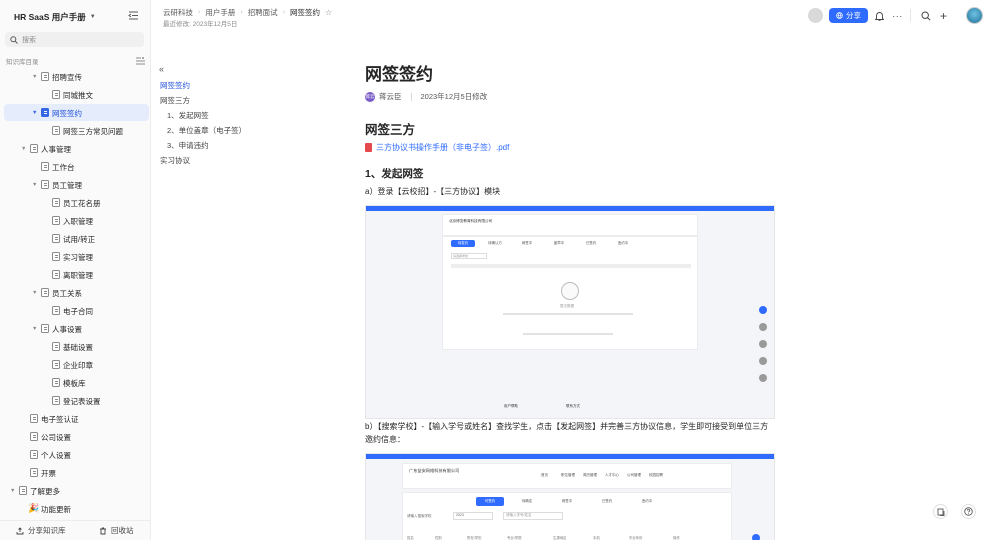 Image resolution: width=990 pixels, height=540 pixels. Describe the element at coordinates (76, 418) in the screenshot. I see `tree-item: 电子签认证` at that location.